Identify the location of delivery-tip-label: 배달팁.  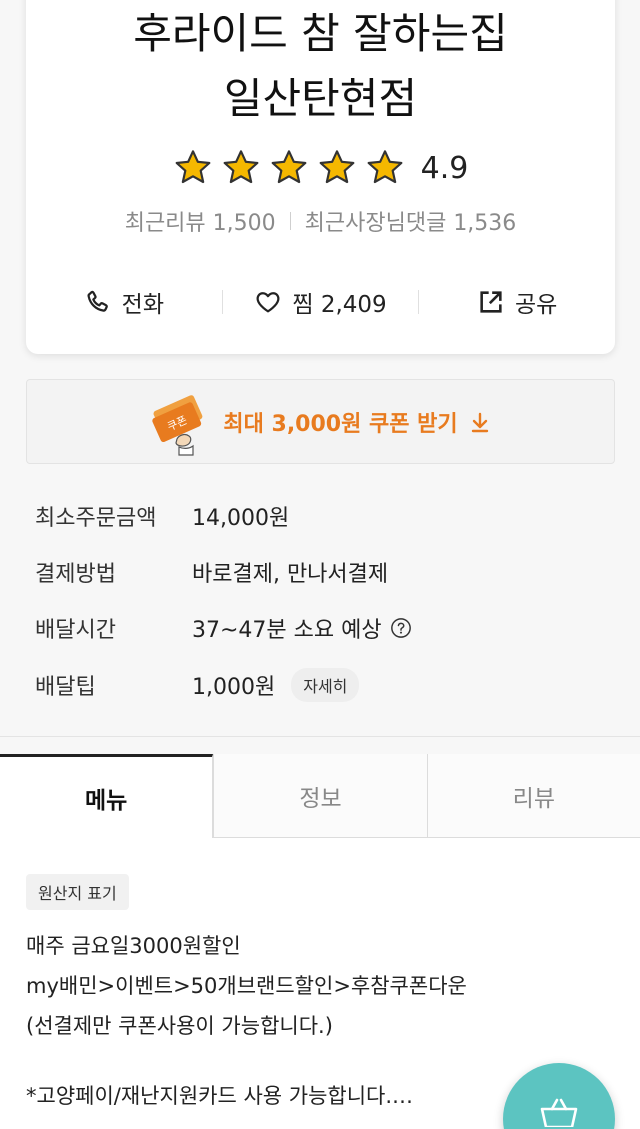
(65, 687).